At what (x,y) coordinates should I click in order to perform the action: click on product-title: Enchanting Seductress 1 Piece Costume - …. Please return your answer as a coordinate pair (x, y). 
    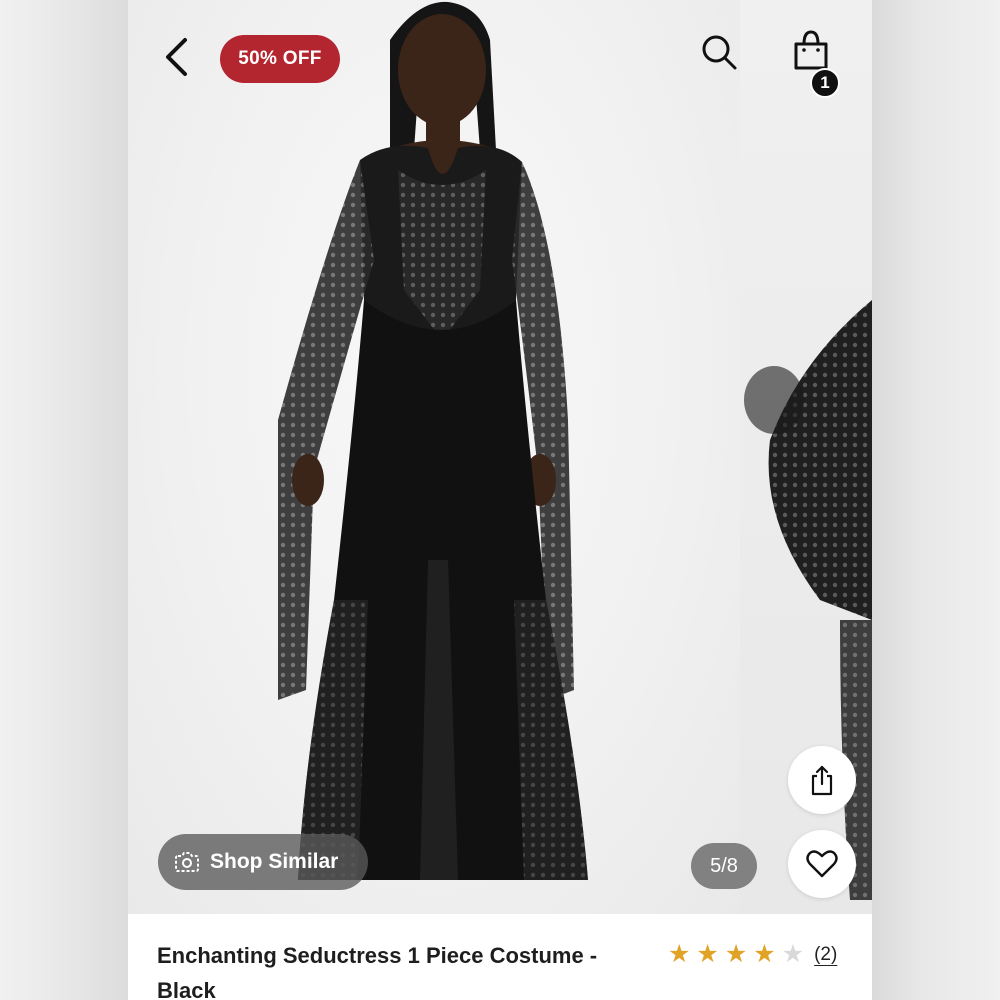
    Looking at the image, I should click on (377, 971).